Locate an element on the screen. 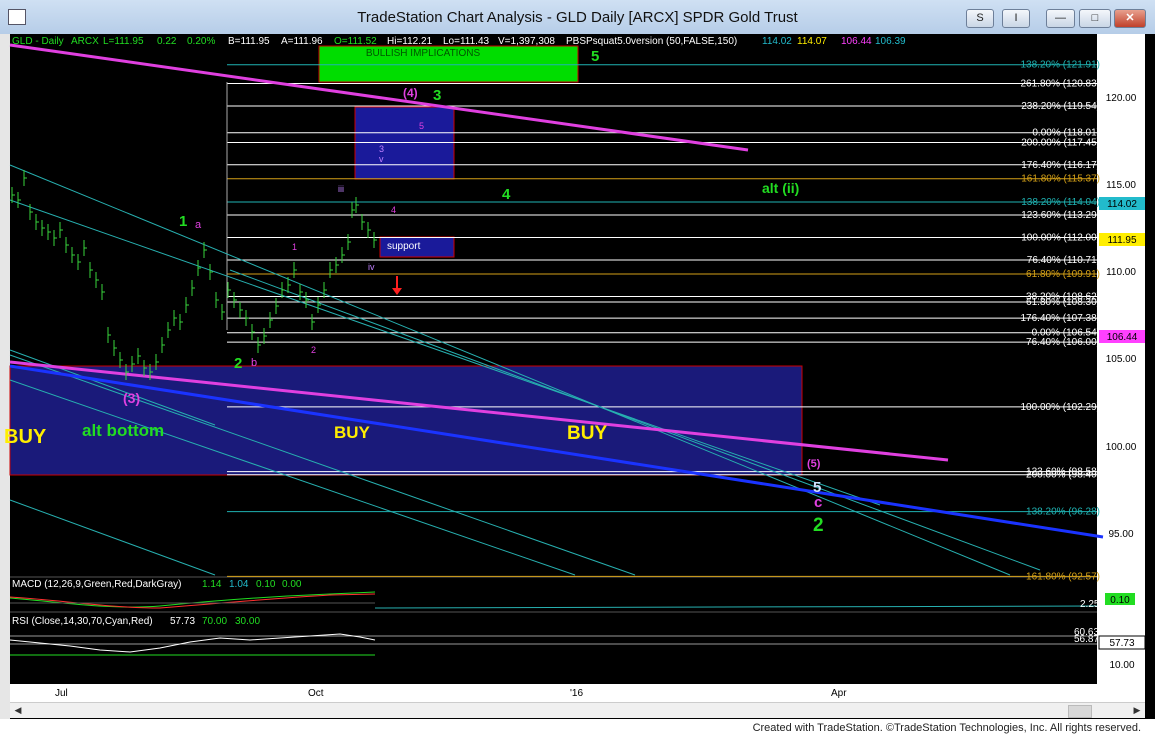  buy-label-left: BUY is located at coordinates (25, 437).